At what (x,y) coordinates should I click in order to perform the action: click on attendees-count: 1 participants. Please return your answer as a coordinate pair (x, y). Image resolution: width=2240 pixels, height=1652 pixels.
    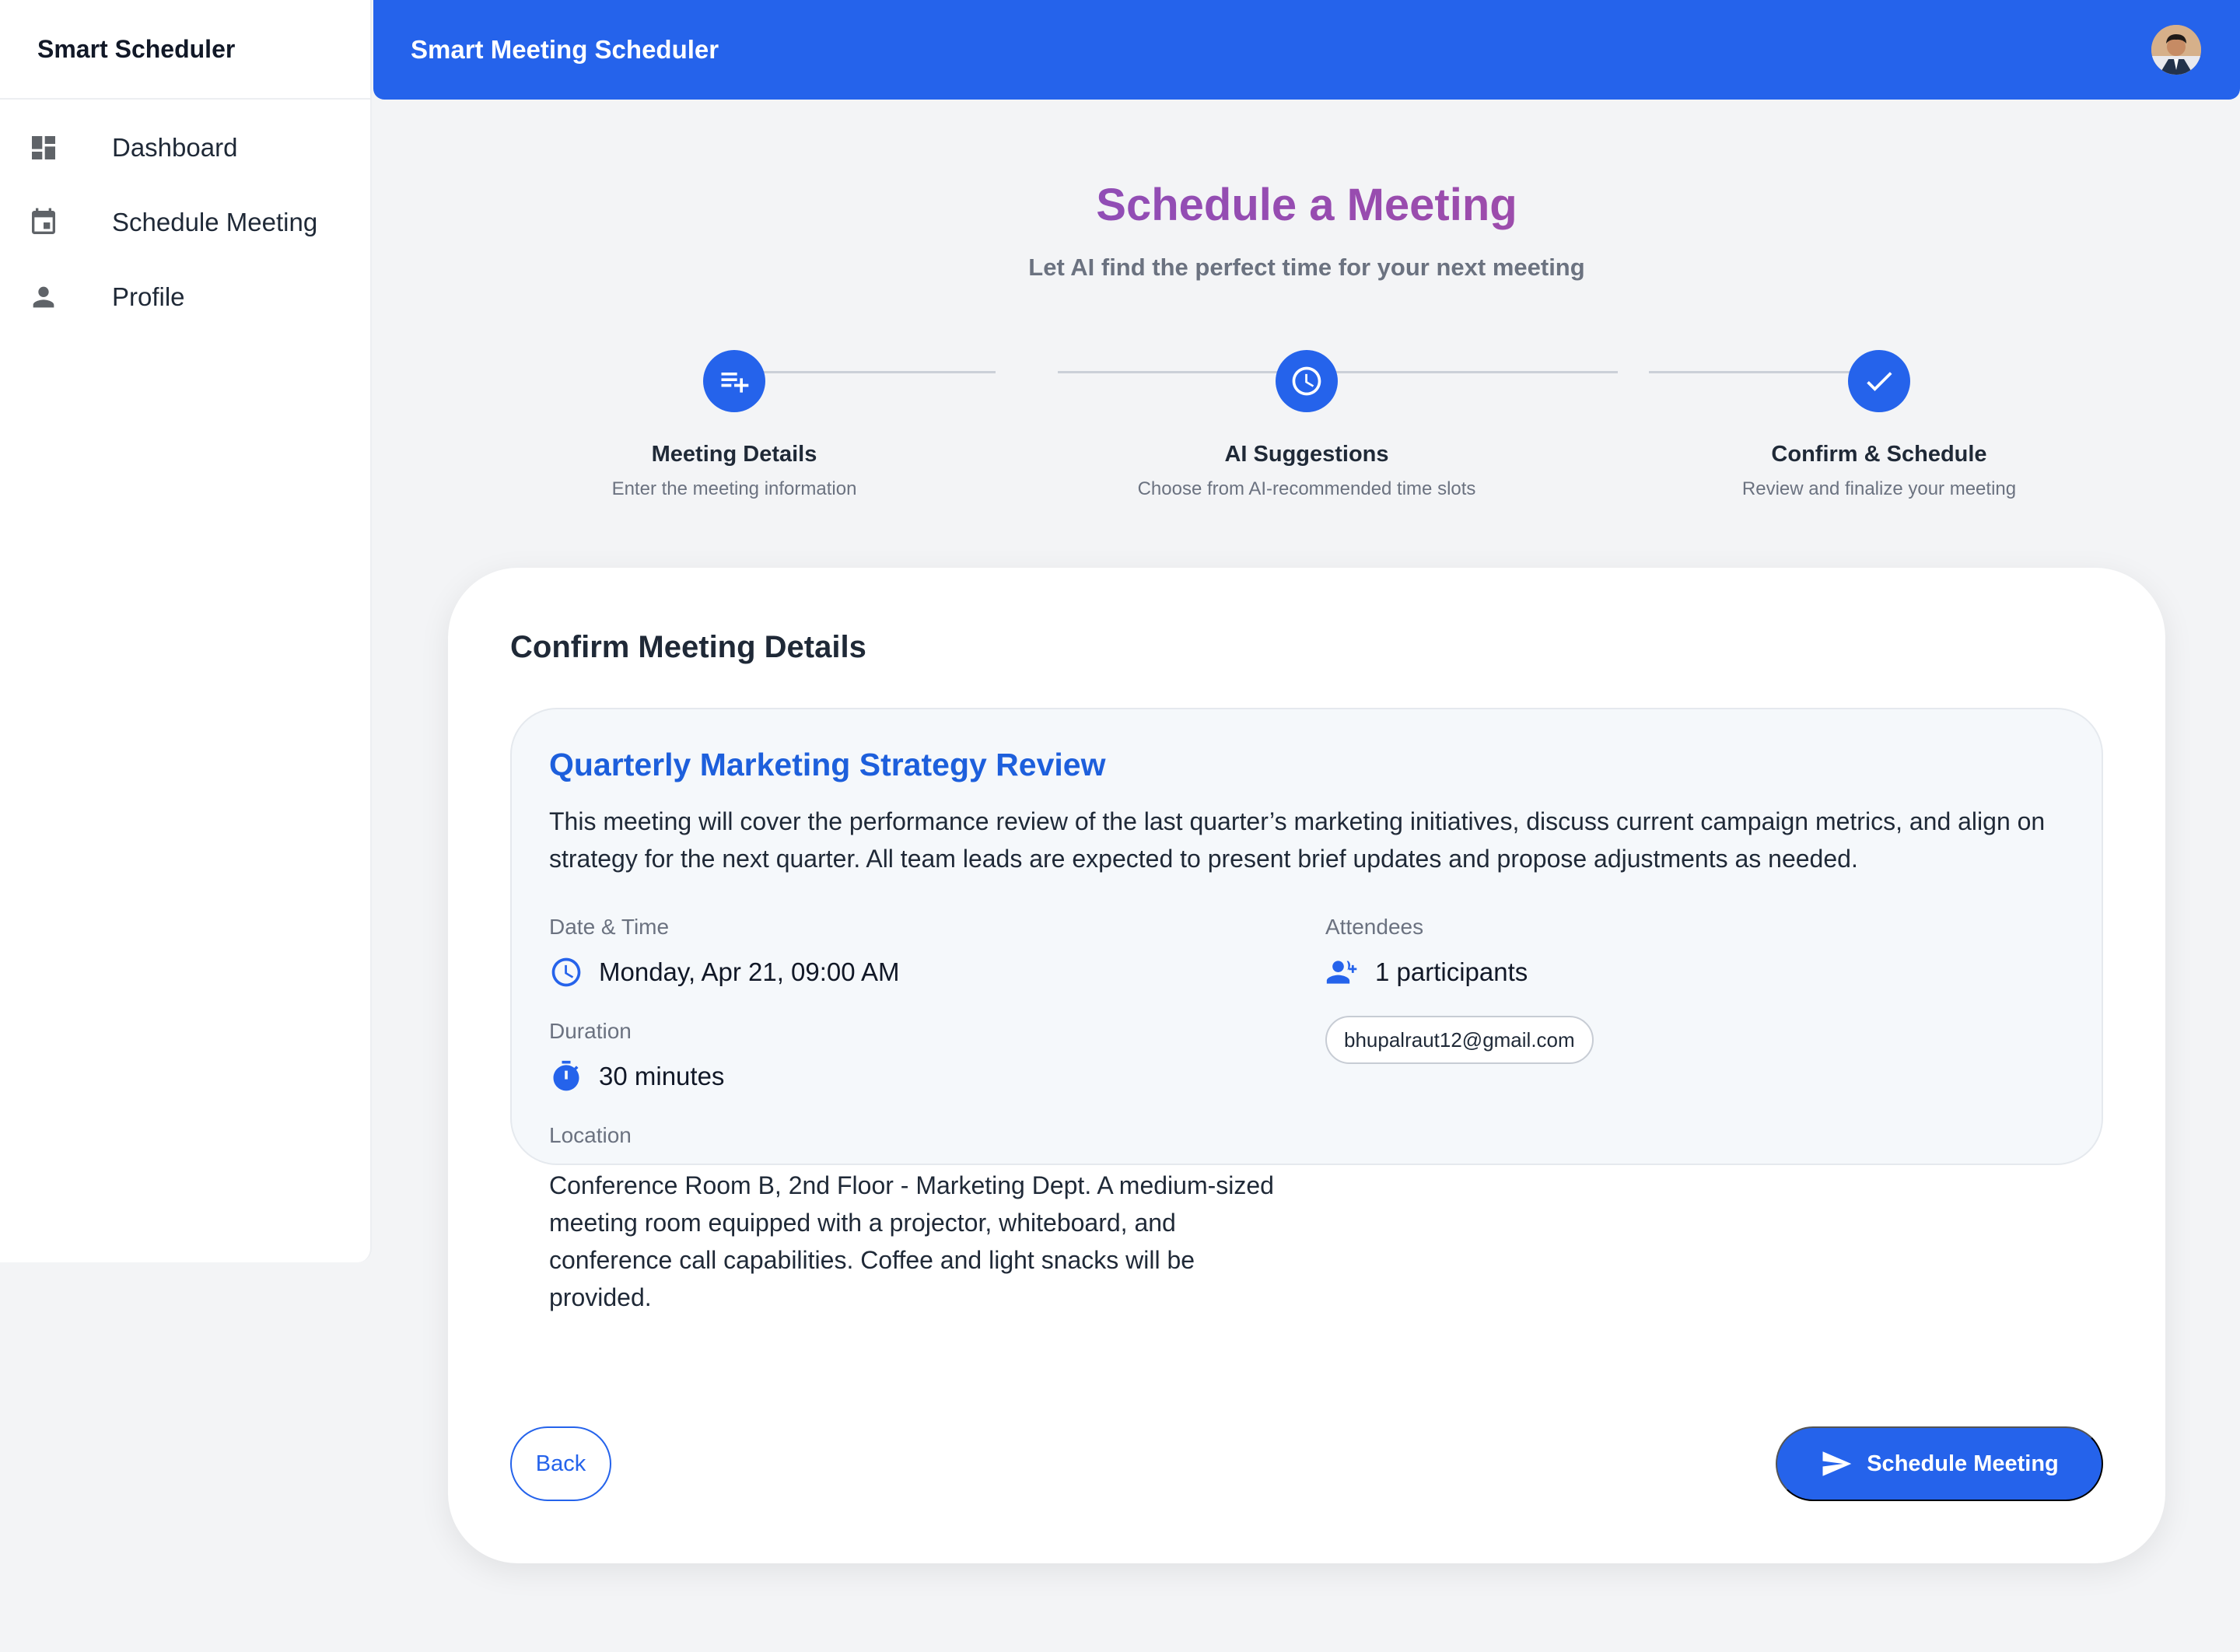
    Looking at the image, I should click on (1426, 972).